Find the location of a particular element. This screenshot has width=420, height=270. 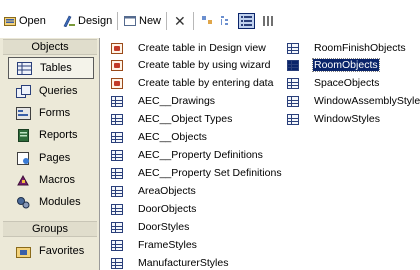

list-item: WindowStyles is located at coordinates (334, 119).